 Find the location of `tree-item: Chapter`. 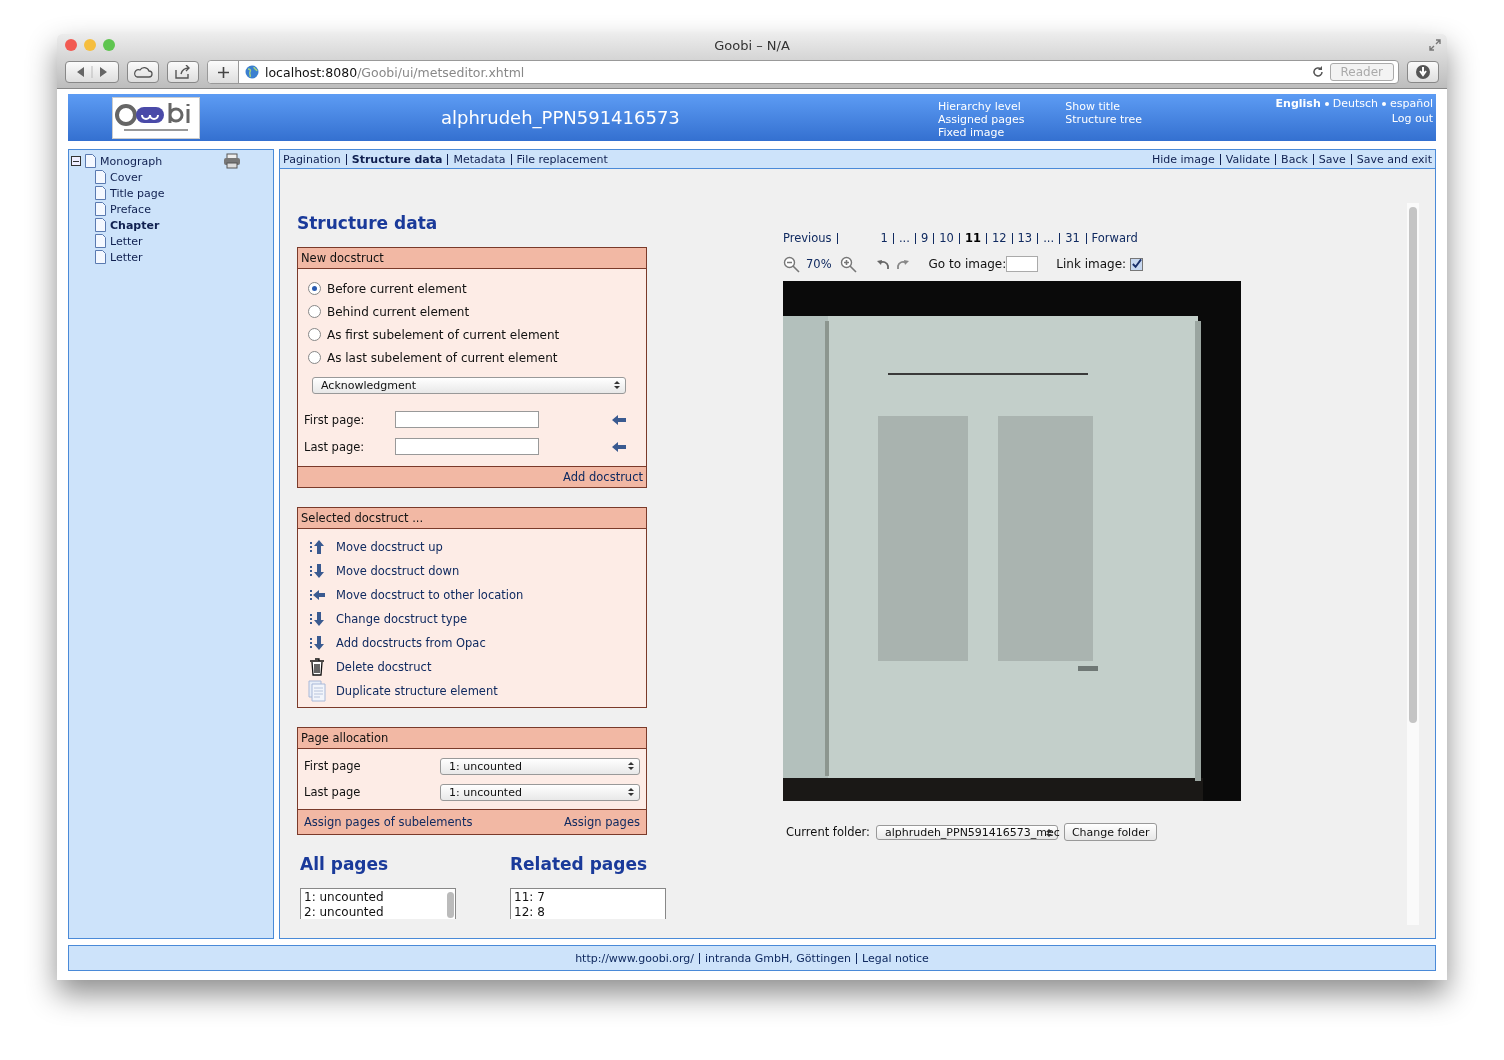

tree-item: Chapter is located at coordinates (135, 225).